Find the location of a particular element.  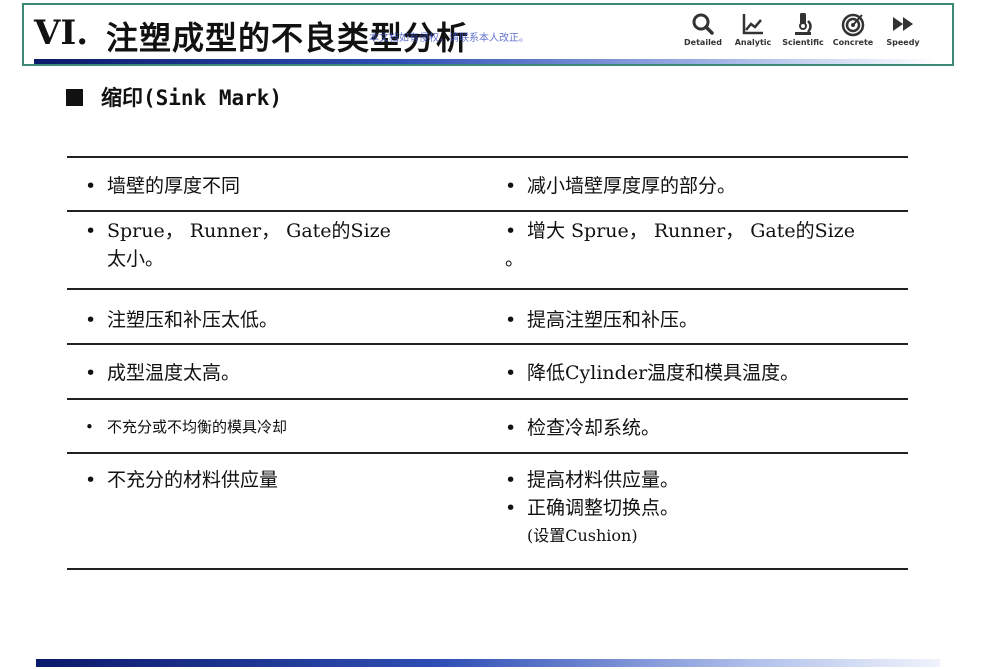

icon-label: Detailed is located at coordinates (703, 42).